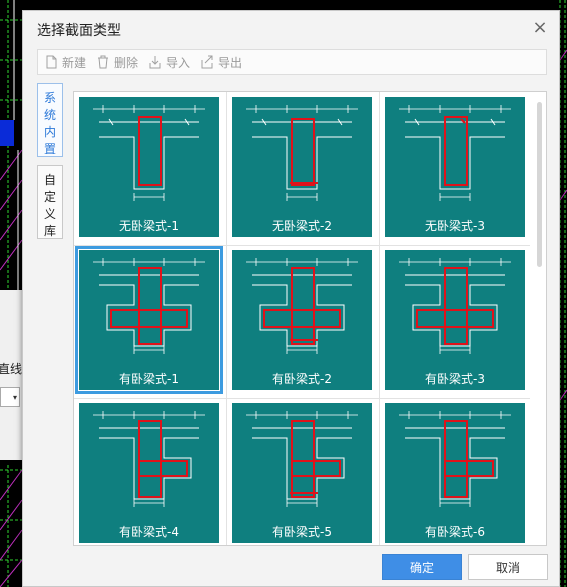 This screenshot has height=587, width=567. Describe the element at coordinates (455, 226) in the screenshot. I see `section-caption: 无卧梁式-3` at that location.